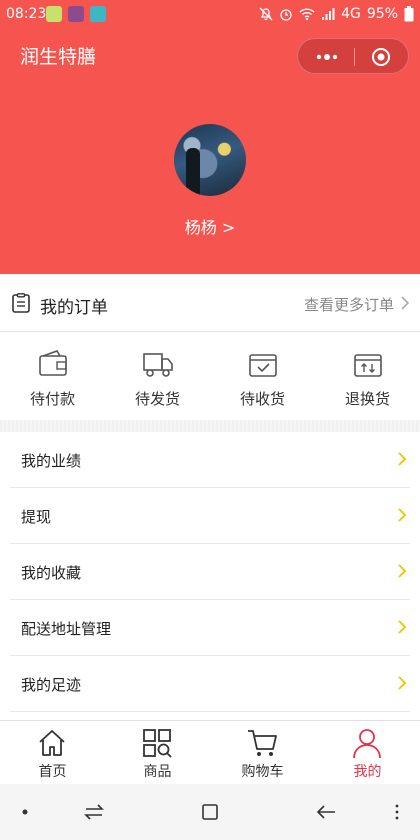 This screenshot has width=420, height=840. I want to click on close-target-icon, so click(381, 57).